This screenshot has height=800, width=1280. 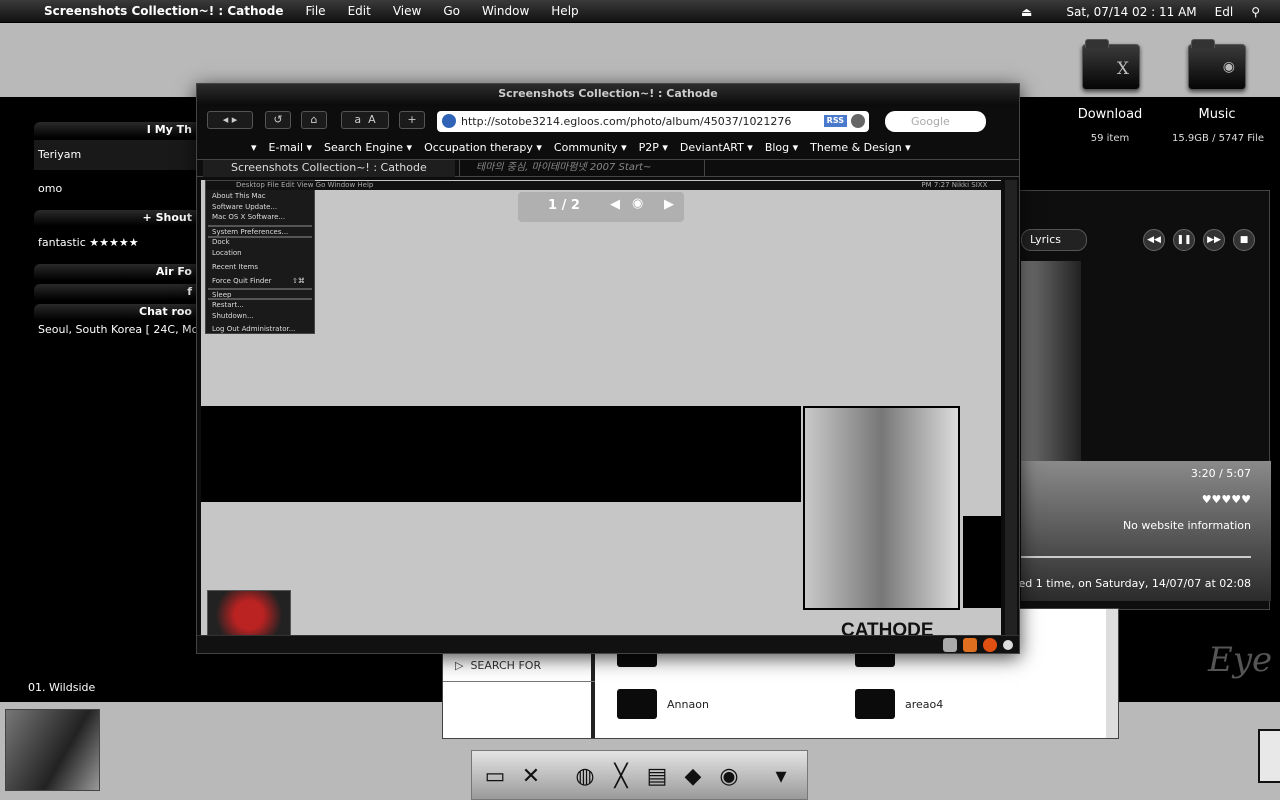 I want to click on progress-bar, so click(x=1136, y=557).